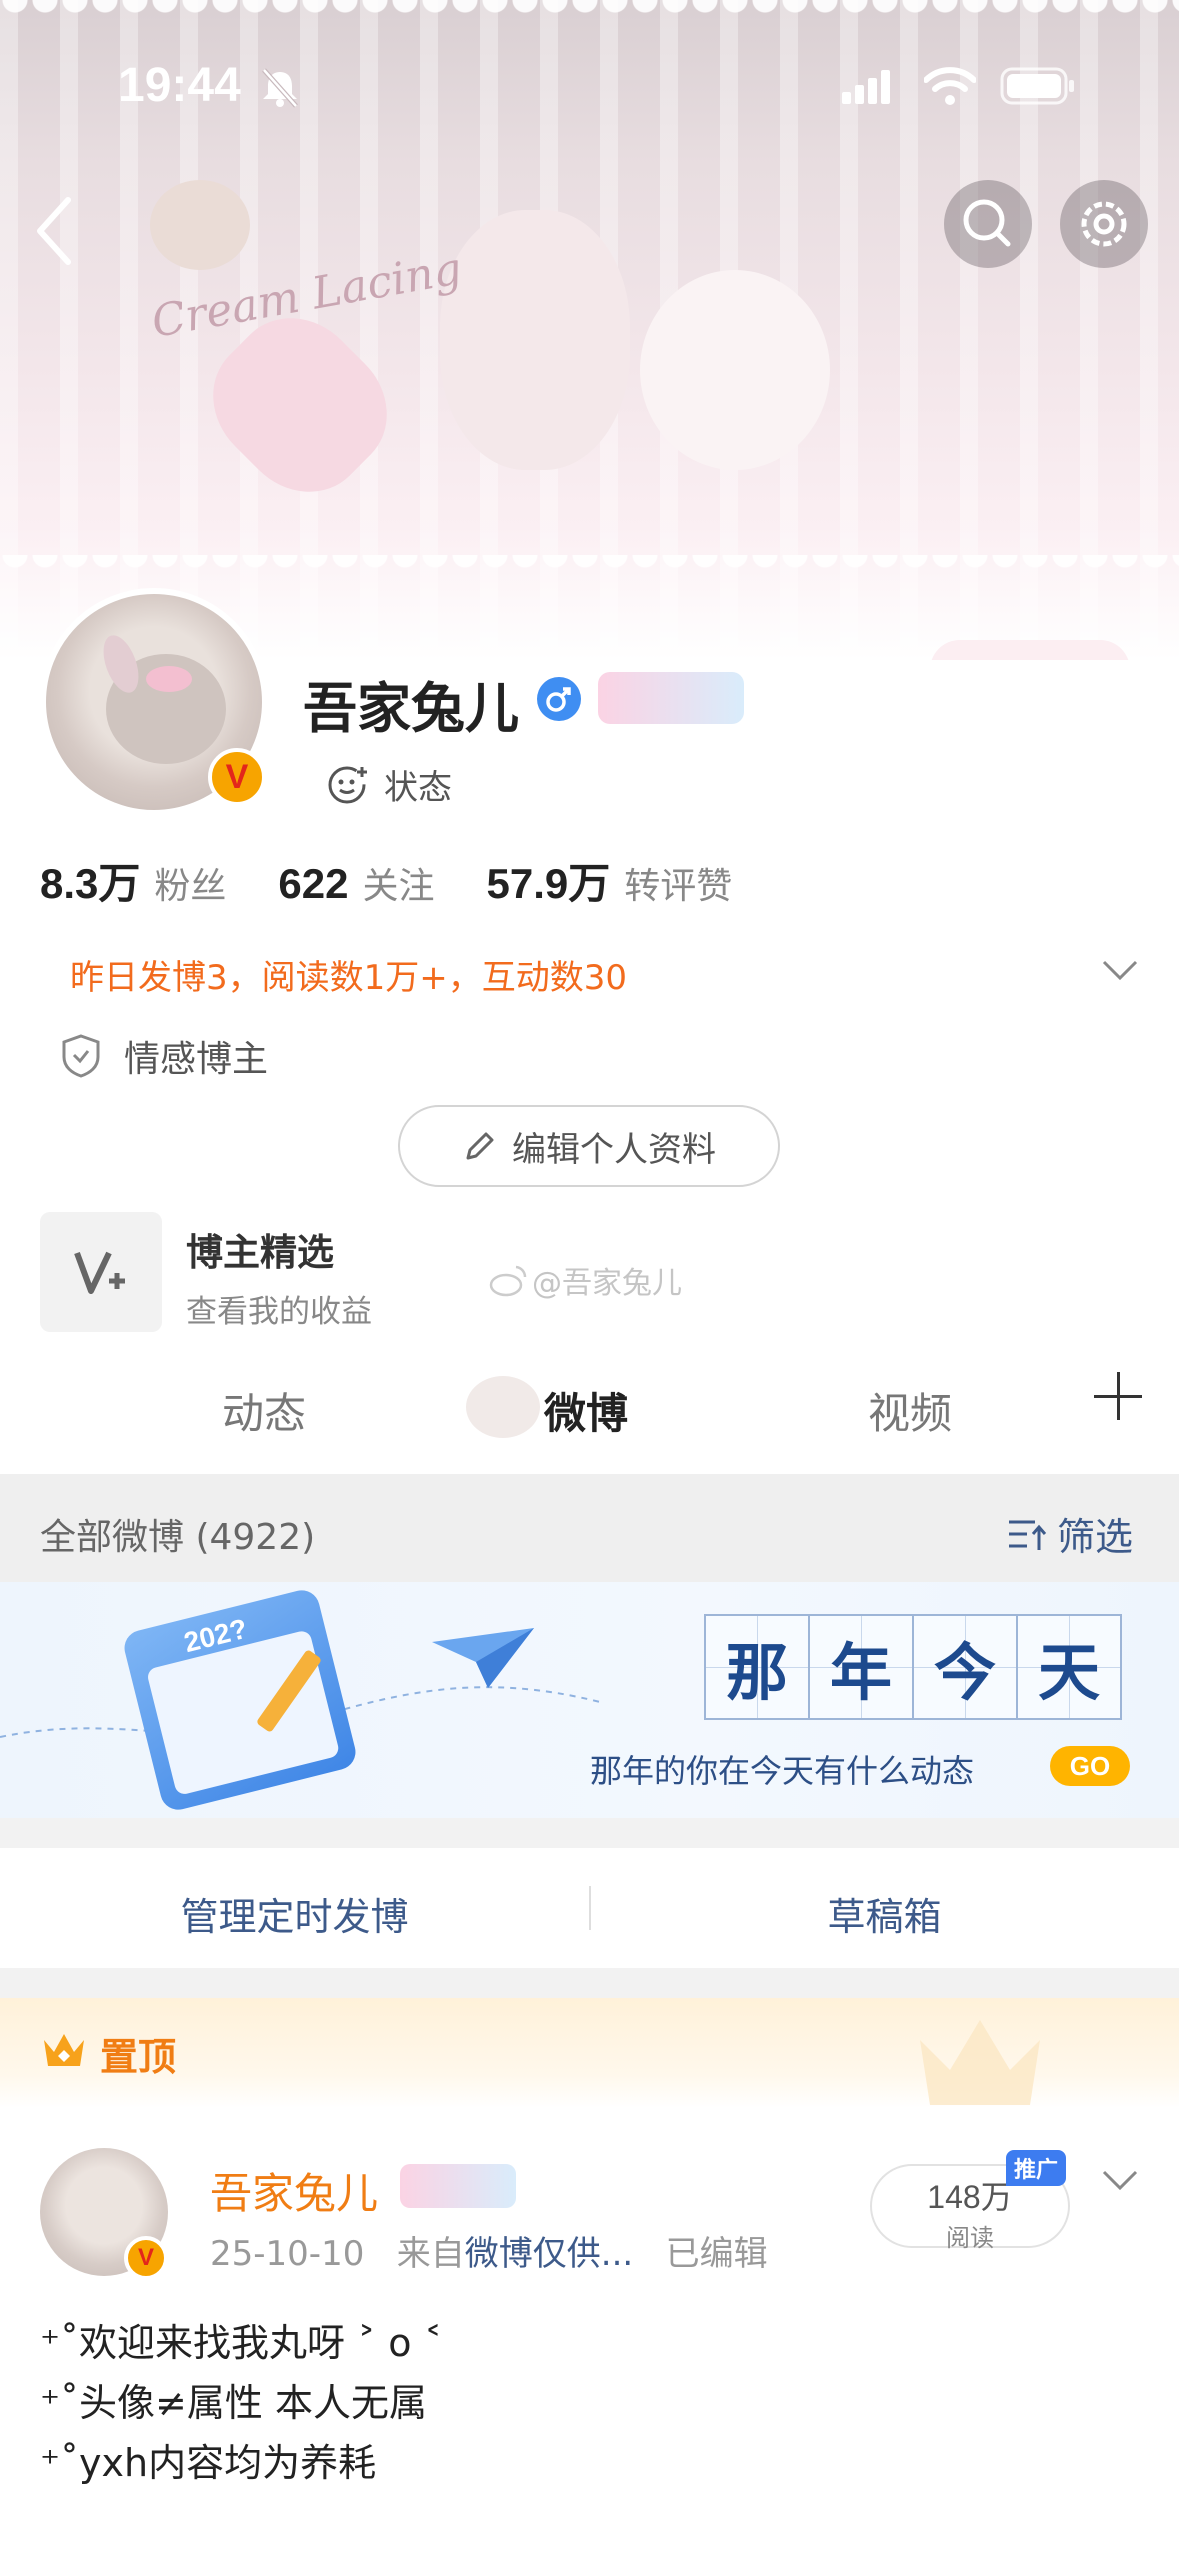  I want to click on go-button: GO, so click(1090, 1766).